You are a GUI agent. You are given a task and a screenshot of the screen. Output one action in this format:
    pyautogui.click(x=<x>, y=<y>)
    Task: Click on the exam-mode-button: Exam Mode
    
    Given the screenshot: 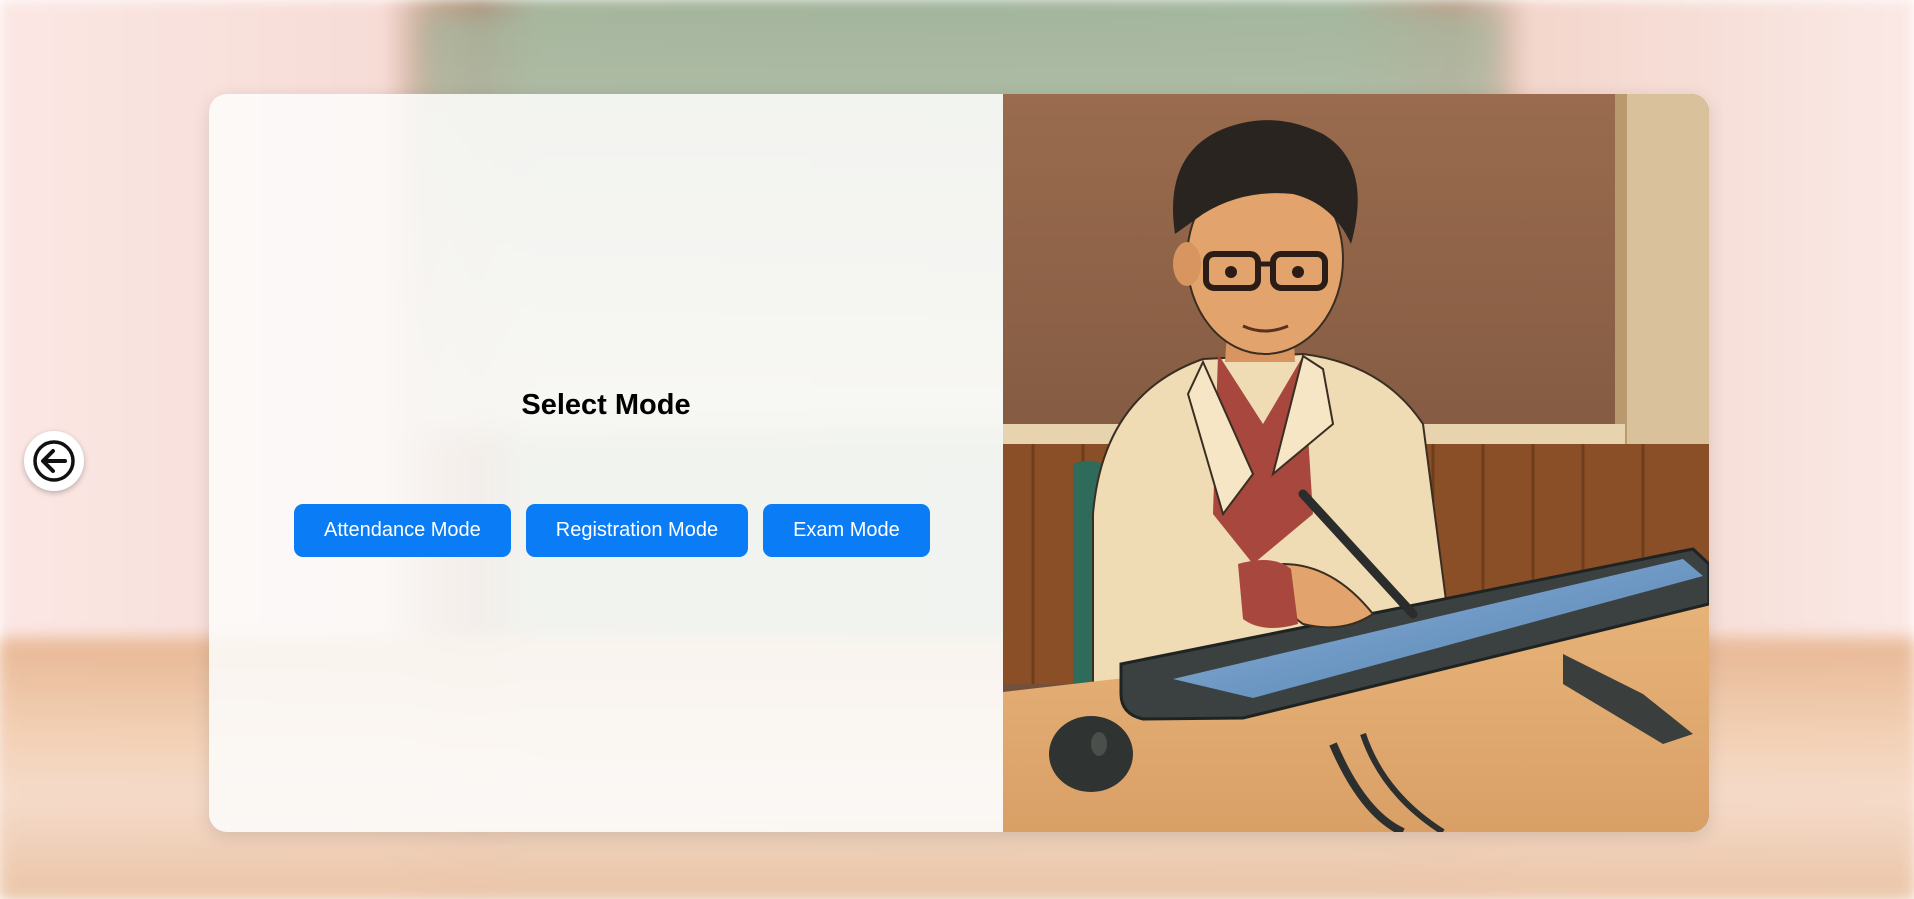 What is the action you would take?
    pyautogui.click(x=846, y=530)
    